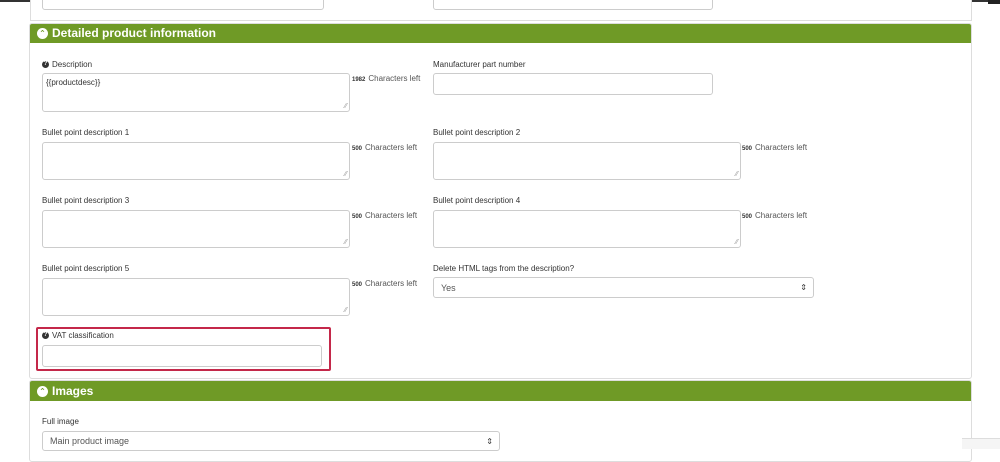 This screenshot has height=462, width=1000. What do you see at coordinates (73, 82) in the screenshot?
I see `description-value: {{productdesc}}` at bounding box center [73, 82].